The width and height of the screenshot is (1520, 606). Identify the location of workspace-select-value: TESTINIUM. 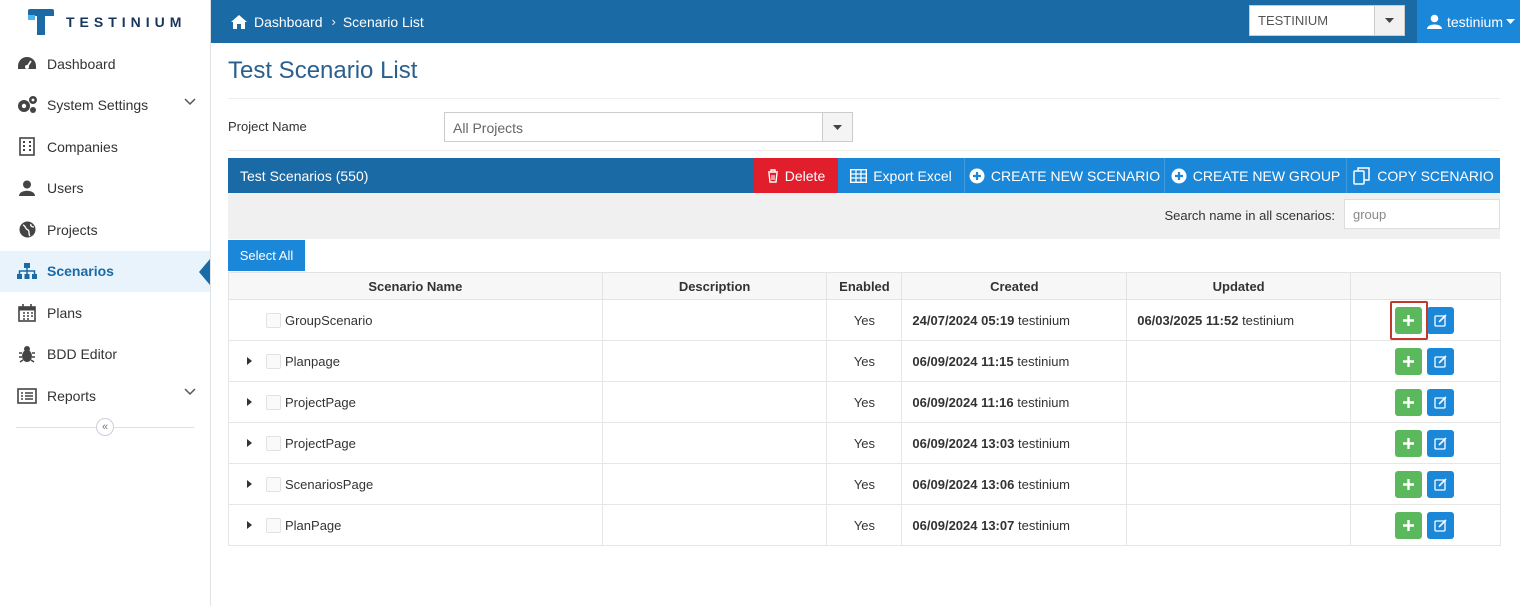
(1293, 20).